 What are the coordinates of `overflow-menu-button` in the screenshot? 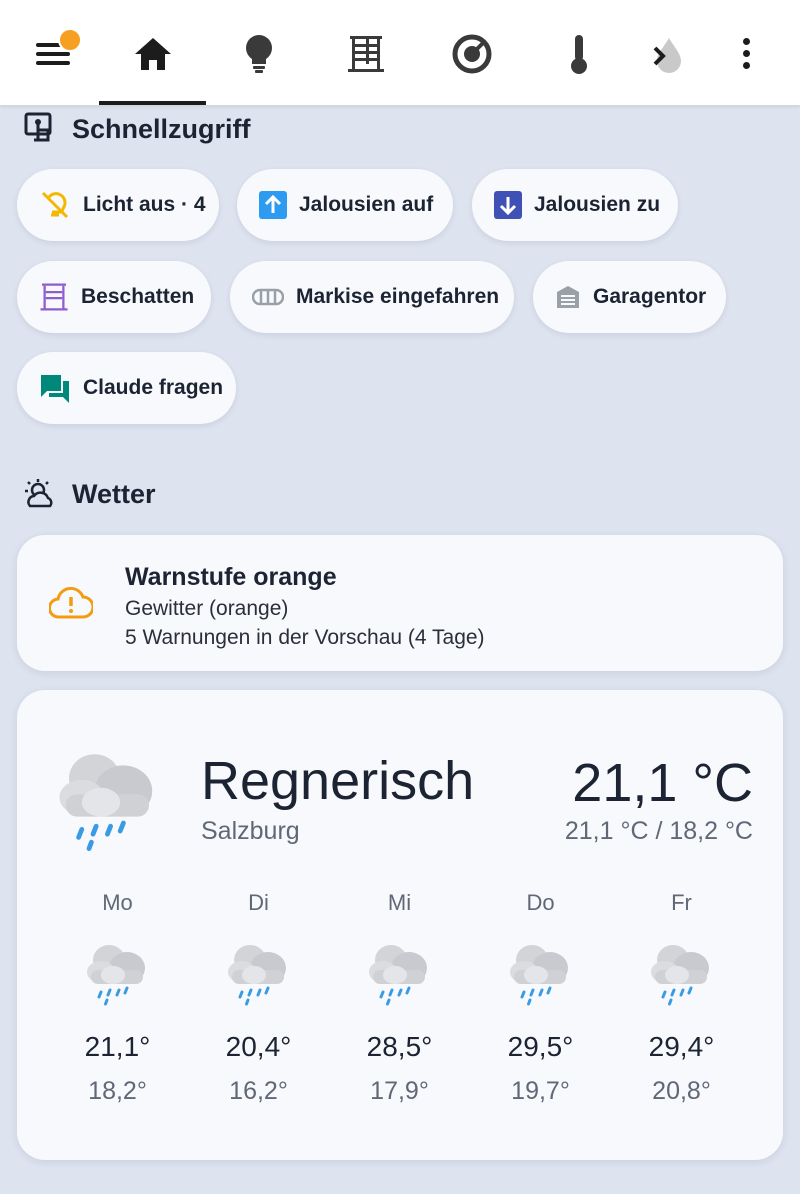 It's located at (747, 53).